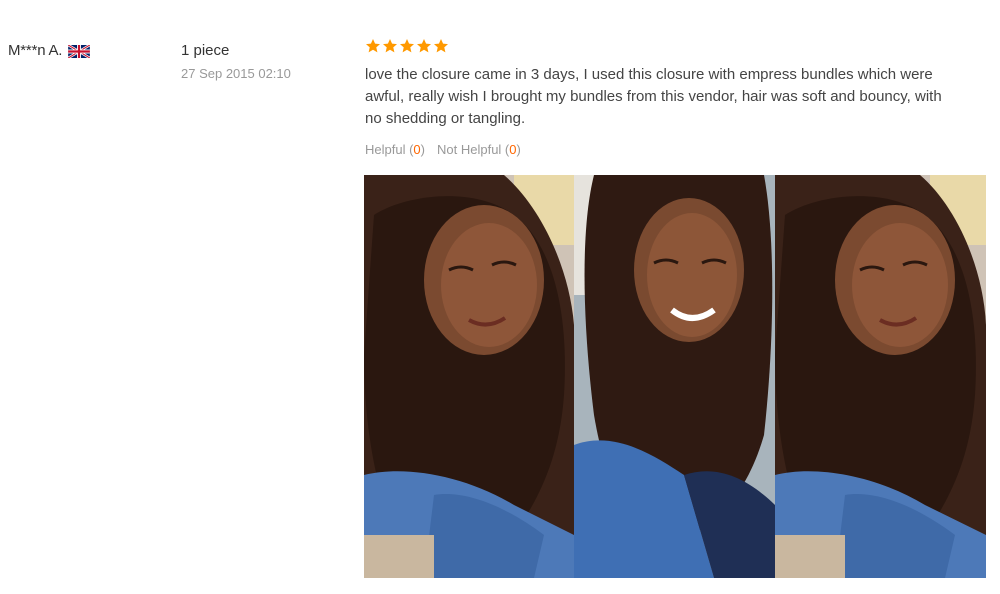 The width and height of the screenshot is (1000, 594). I want to click on helpful-button: Helpful (0), so click(395, 149).